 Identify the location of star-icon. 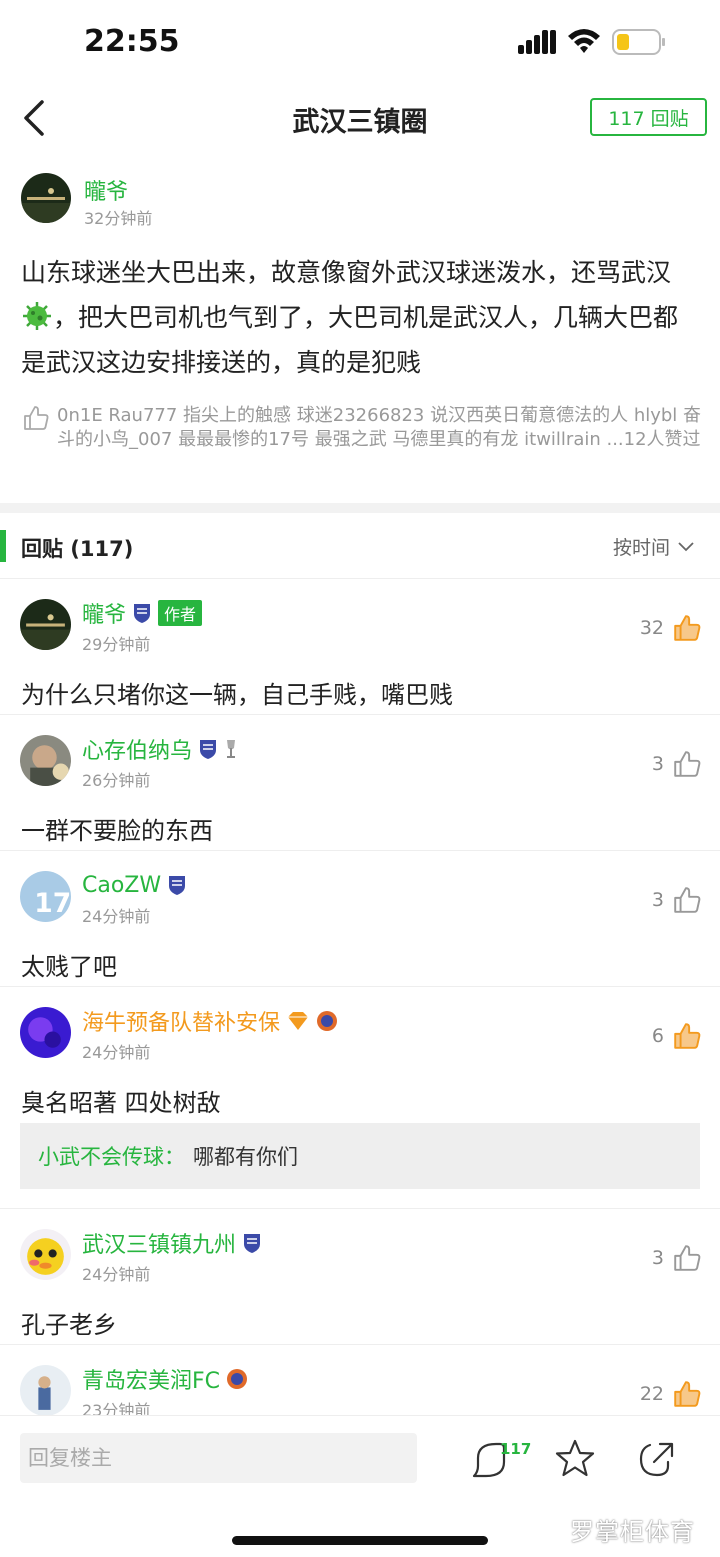
(575, 1458).